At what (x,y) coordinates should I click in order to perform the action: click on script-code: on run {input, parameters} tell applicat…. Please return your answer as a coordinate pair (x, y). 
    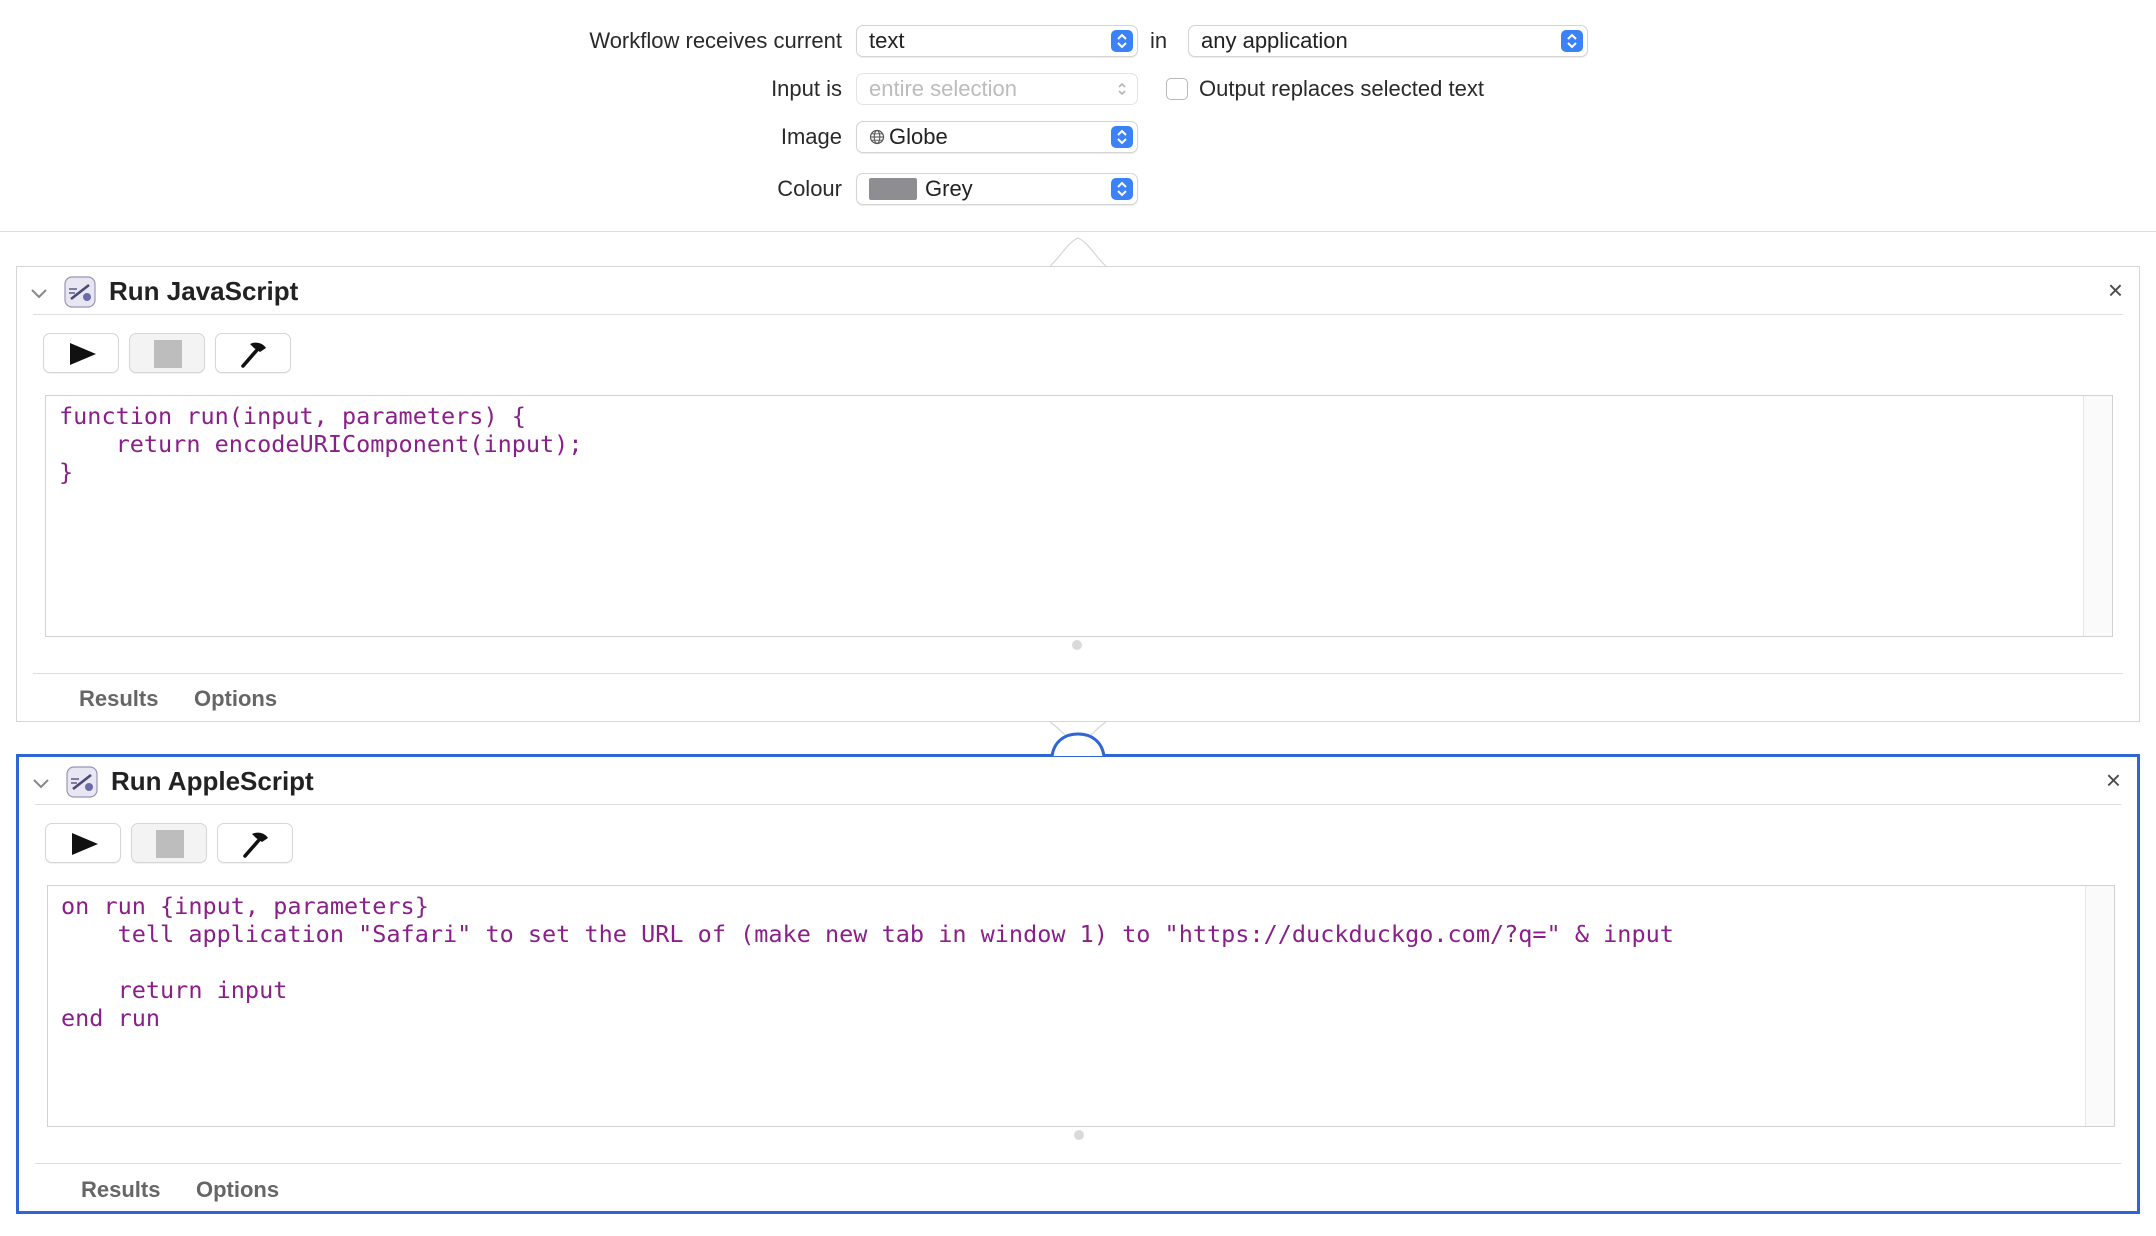
    Looking at the image, I should click on (867, 962).